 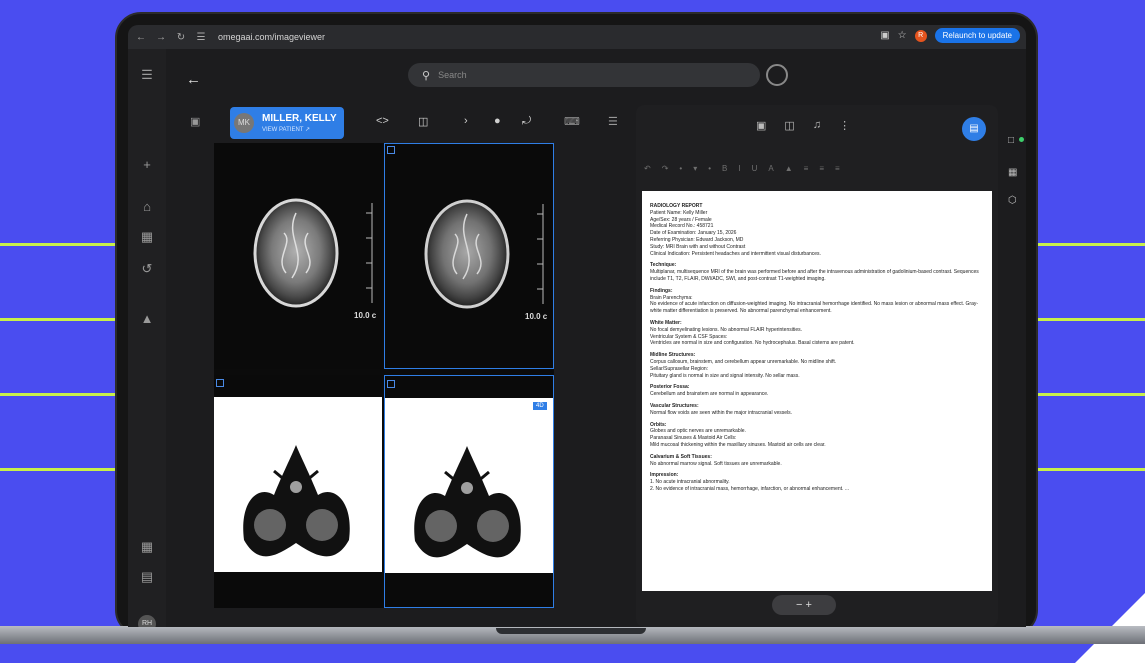 I want to click on scale-label: 10.0 c, so click(x=536, y=316).